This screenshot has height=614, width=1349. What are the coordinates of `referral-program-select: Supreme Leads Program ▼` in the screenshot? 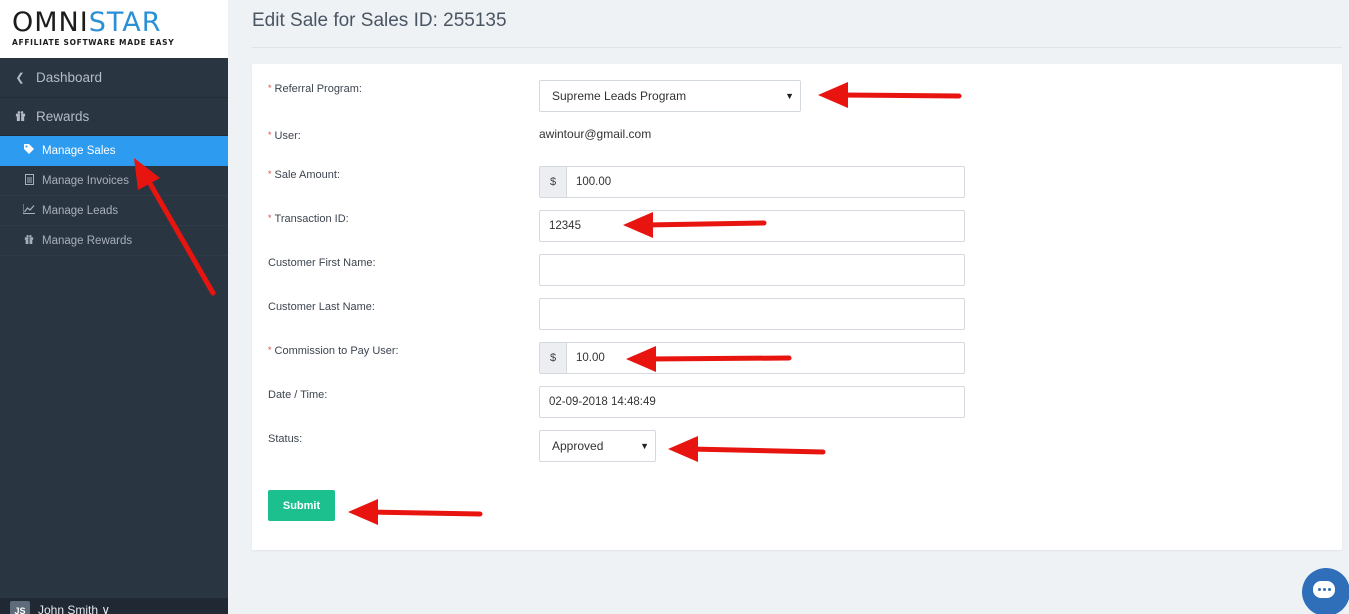 It's located at (670, 96).